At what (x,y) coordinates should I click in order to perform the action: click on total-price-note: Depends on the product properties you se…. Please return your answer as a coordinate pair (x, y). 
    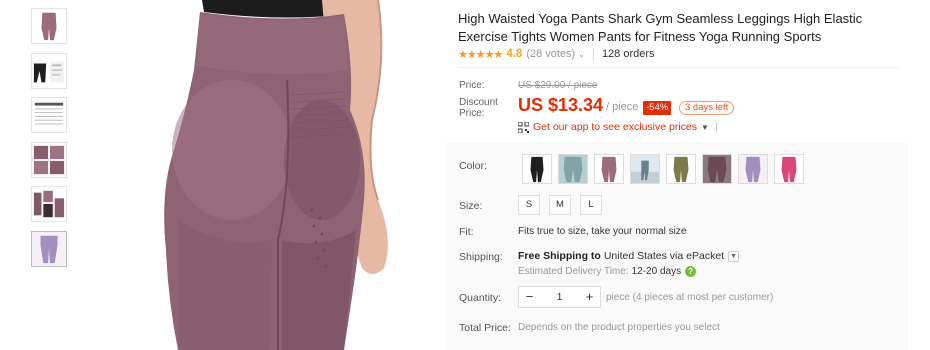
    Looking at the image, I should click on (619, 327).